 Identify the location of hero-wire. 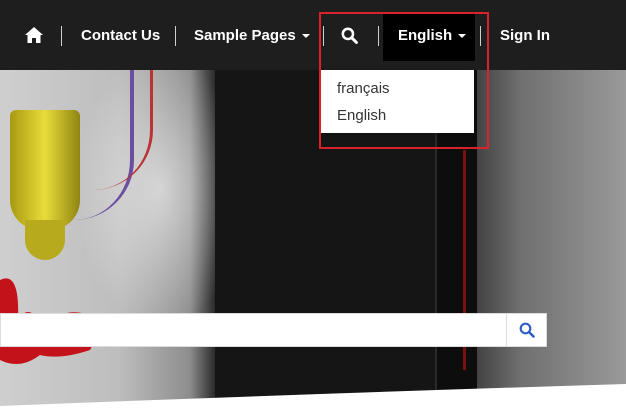
(121, 130).